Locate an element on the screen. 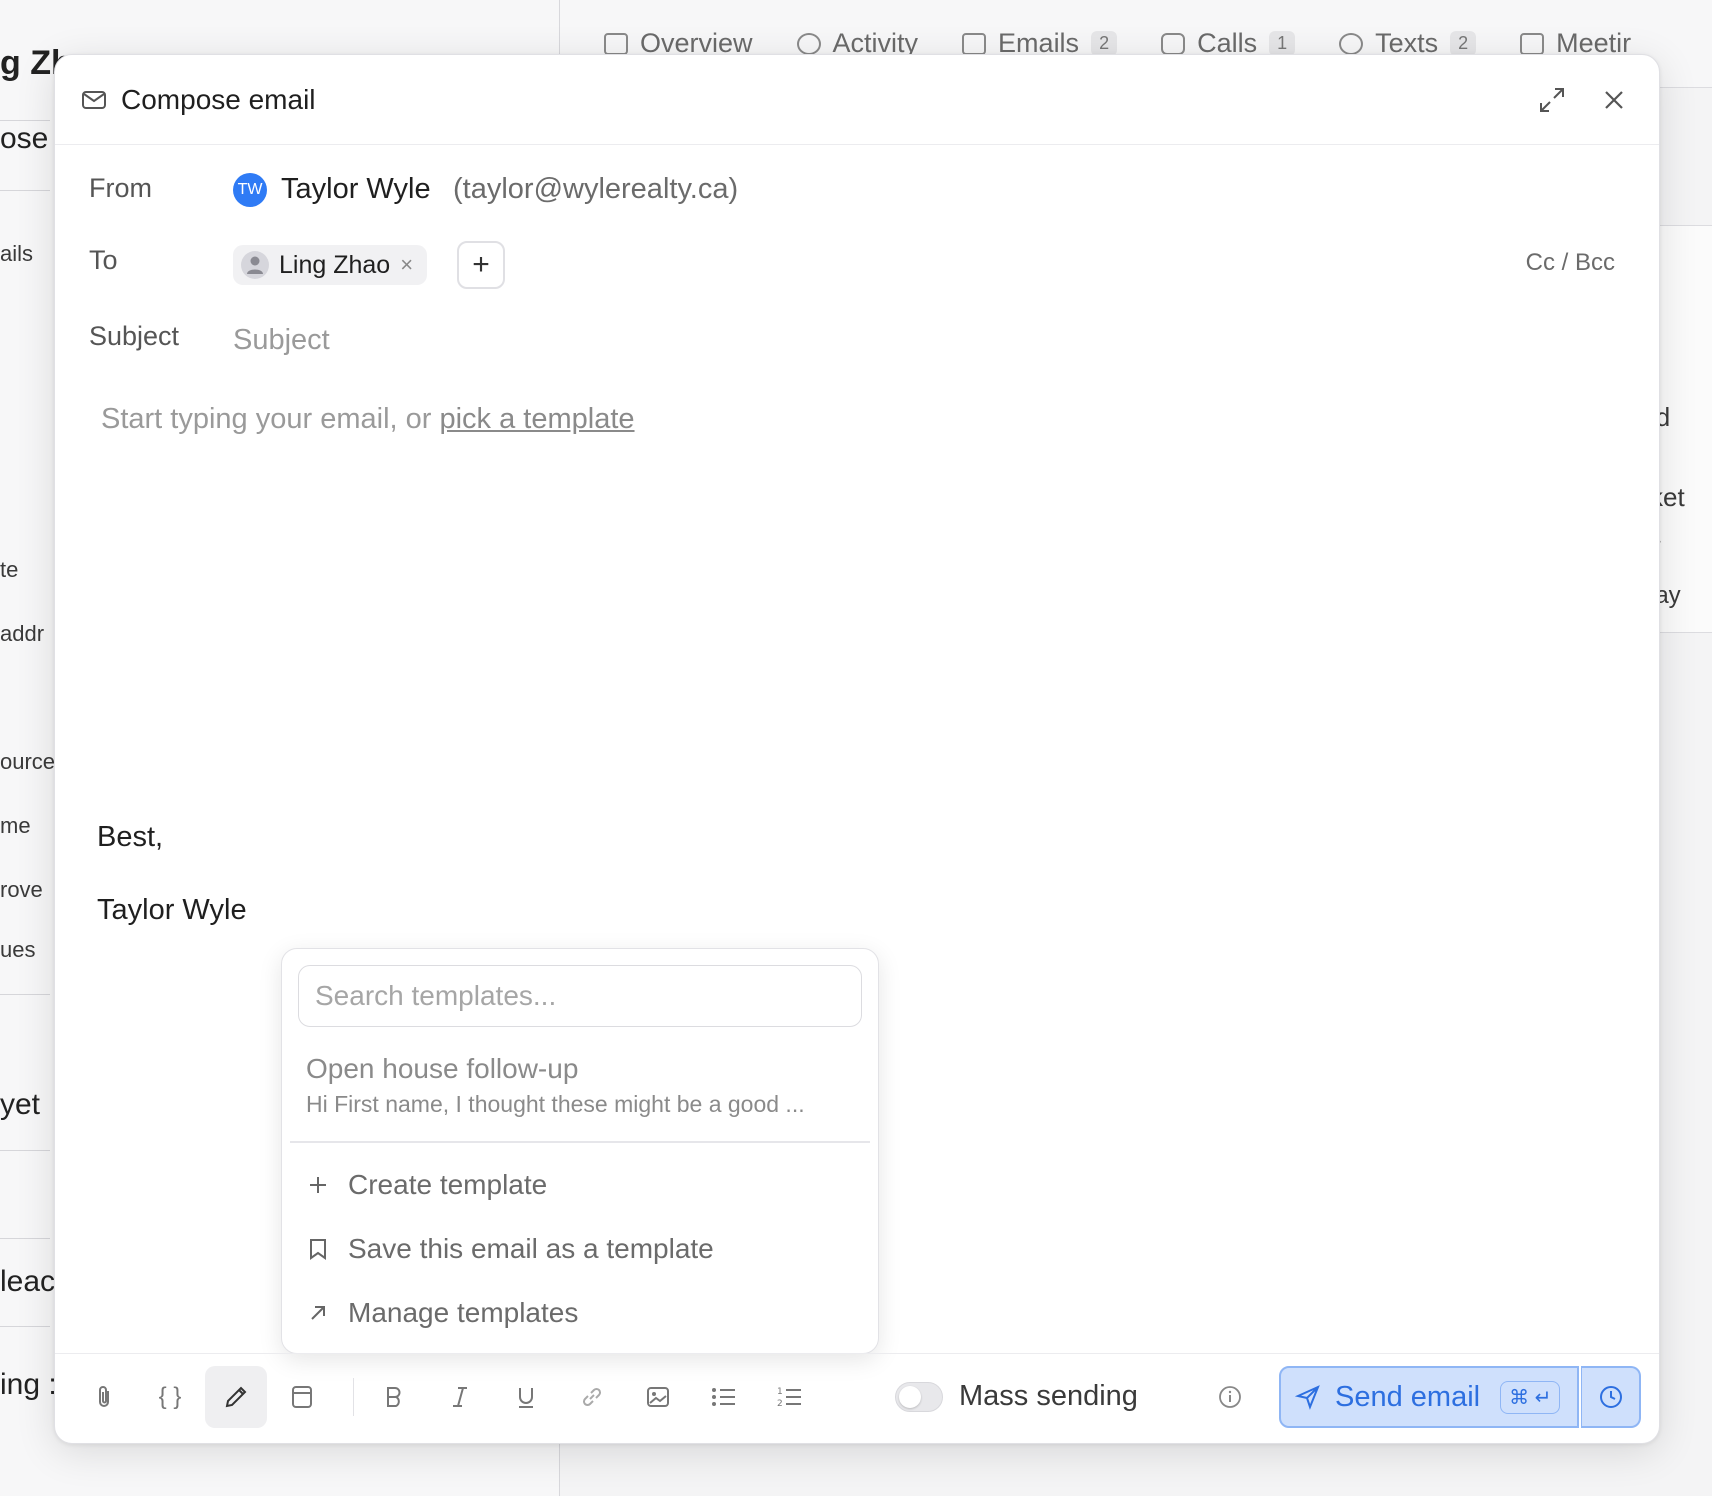 The height and width of the screenshot is (1496, 1712). numbered-list-icon: 12 is located at coordinates (789, 1398).